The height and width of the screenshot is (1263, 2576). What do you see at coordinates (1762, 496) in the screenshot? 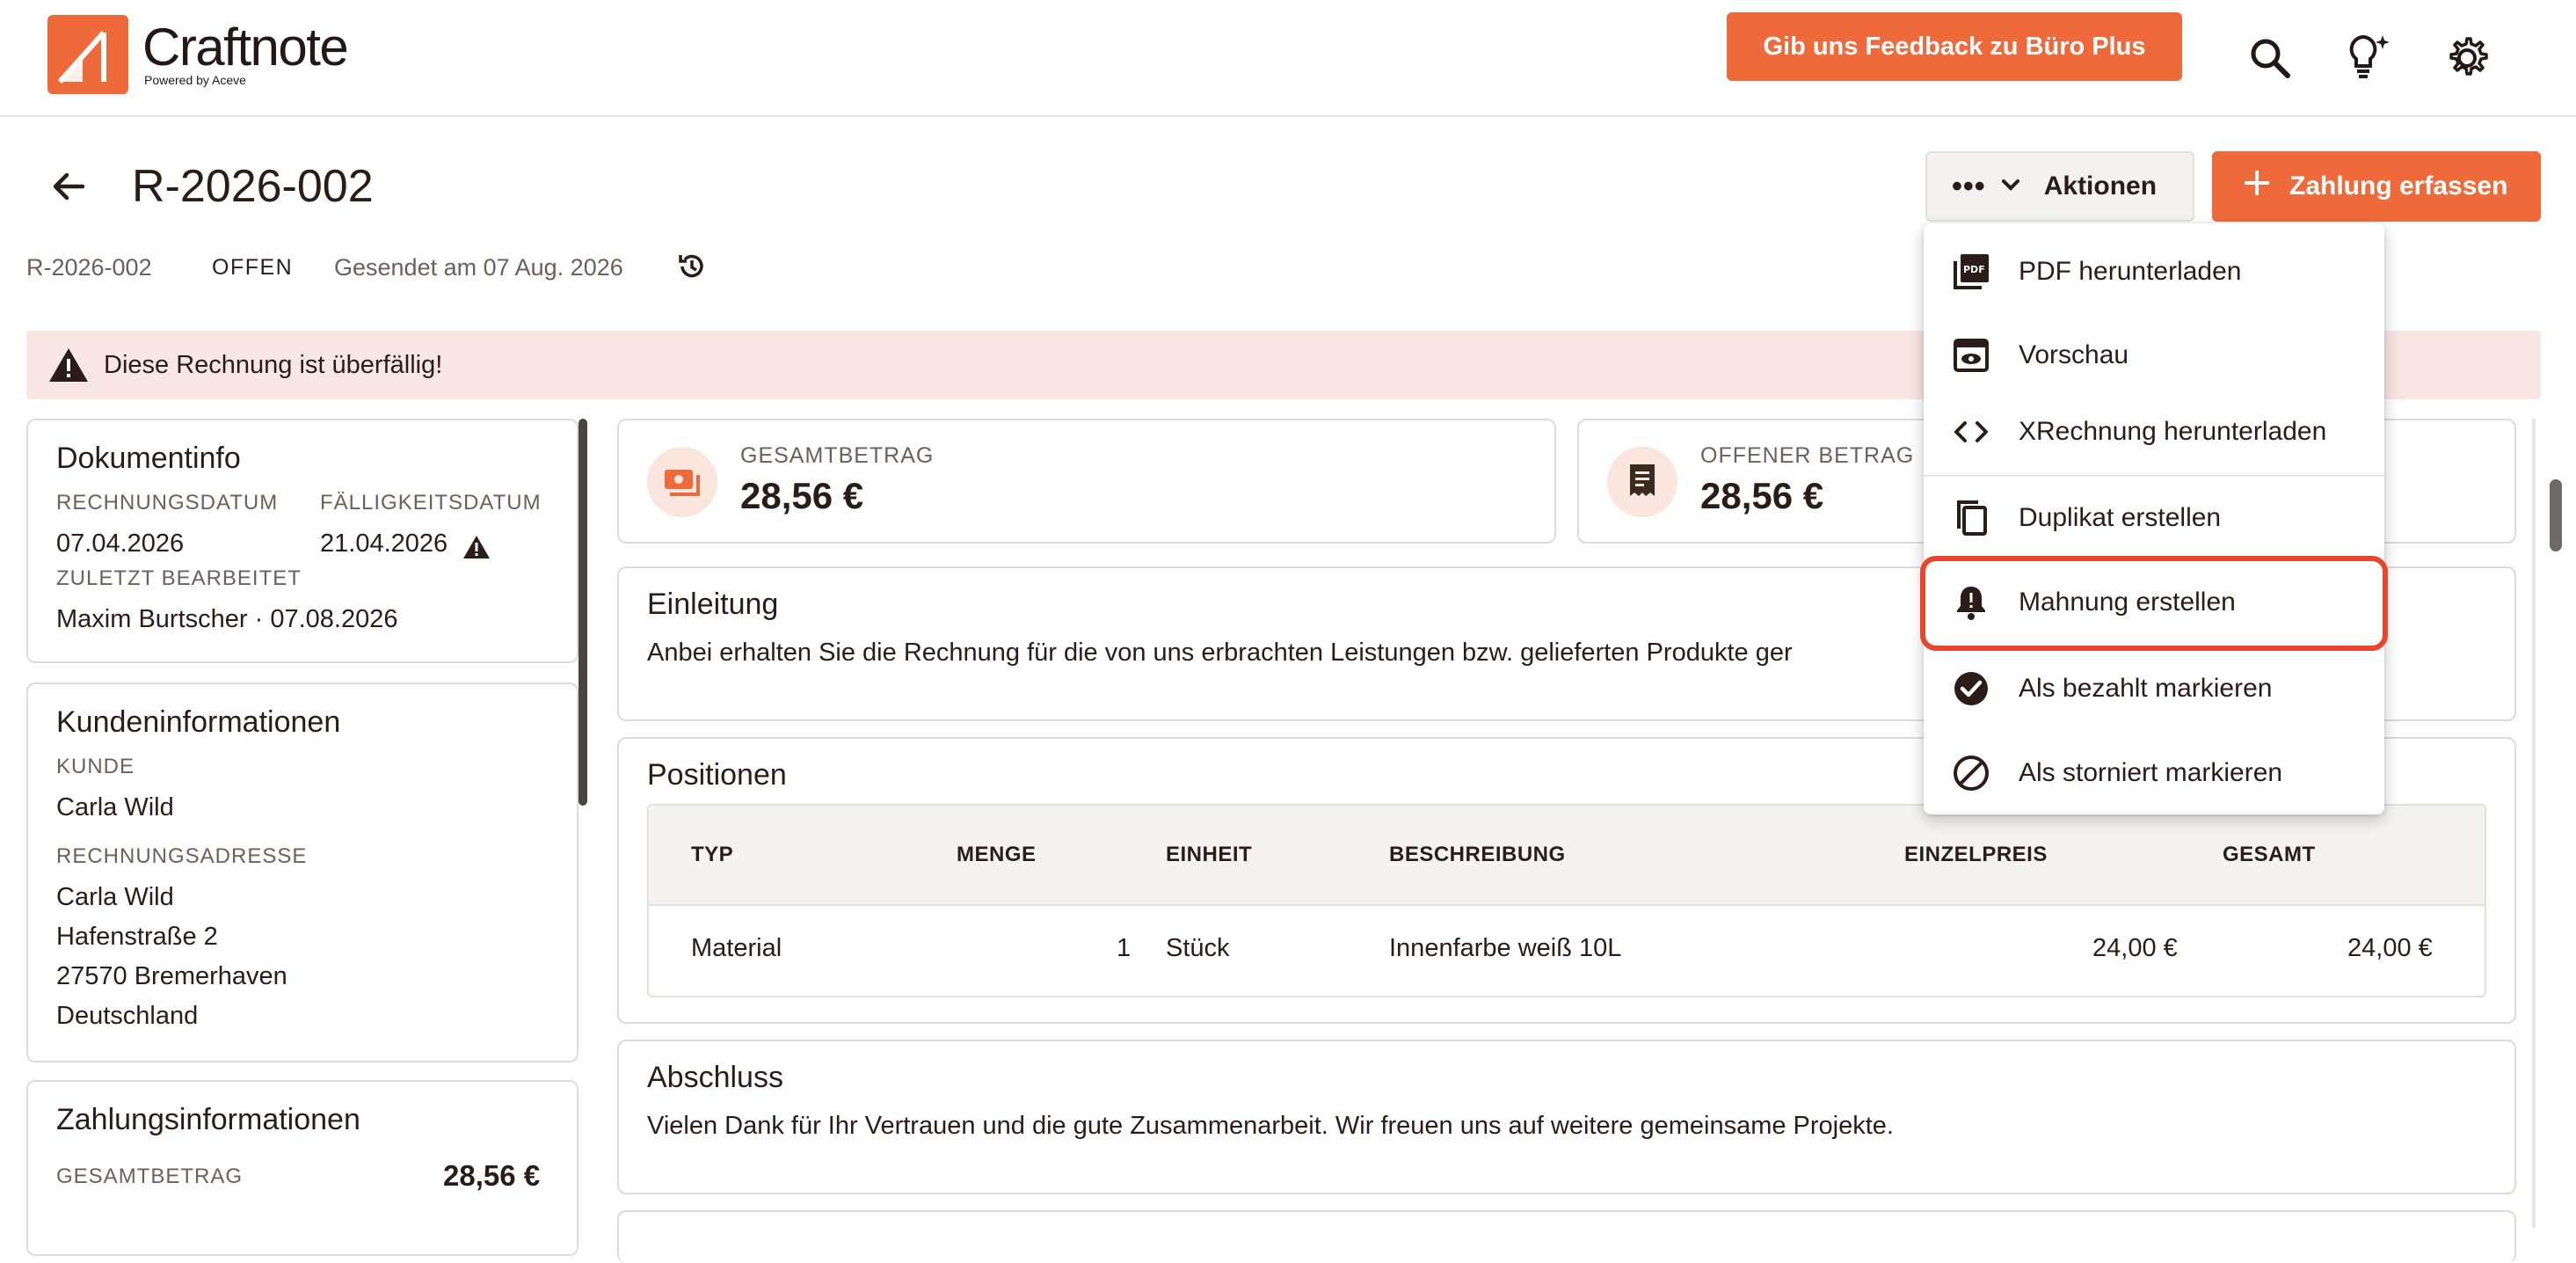
I see `offener-betrag-value: 28,56 €` at bounding box center [1762, 496].